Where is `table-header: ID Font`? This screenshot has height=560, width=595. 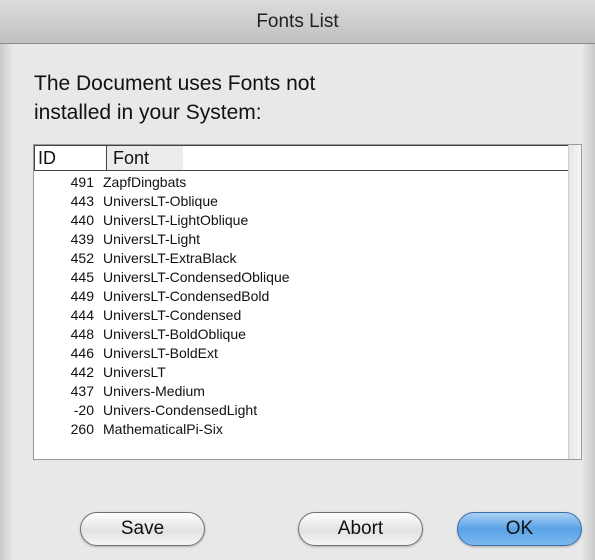 table-header: ID Font is located at coordinates (301, 158).